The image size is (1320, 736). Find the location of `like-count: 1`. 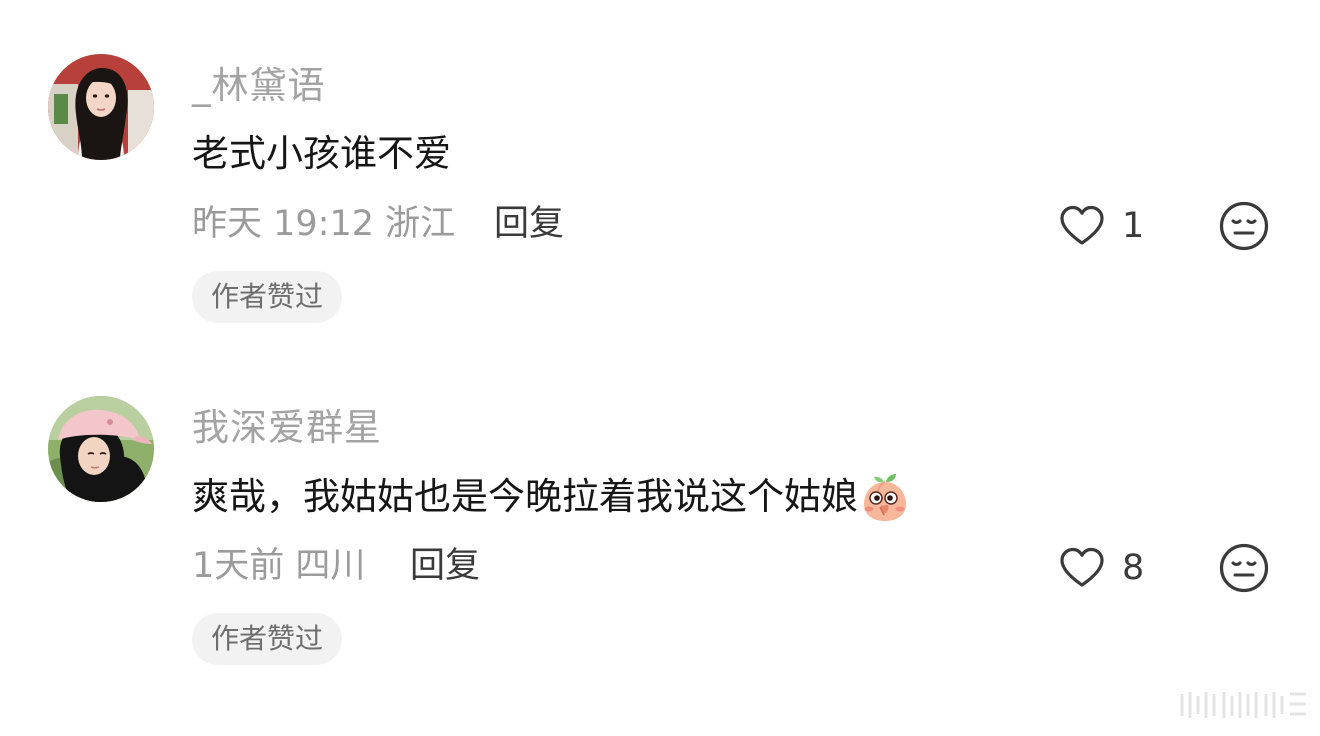

like-count: 1 is located at coordinates (1133, 226).